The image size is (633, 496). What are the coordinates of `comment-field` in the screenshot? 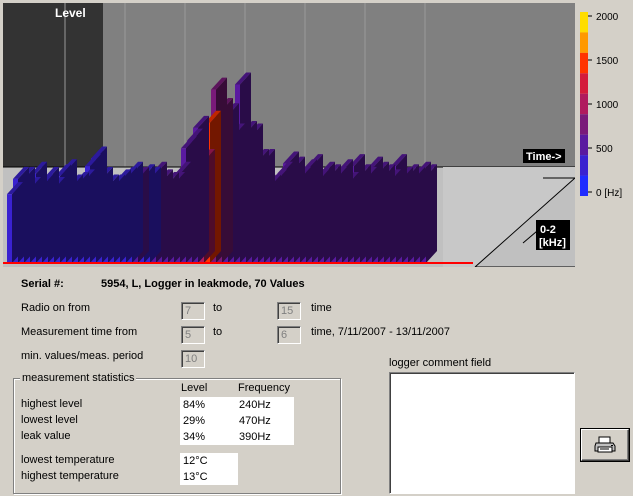 It's located at (482, 433).